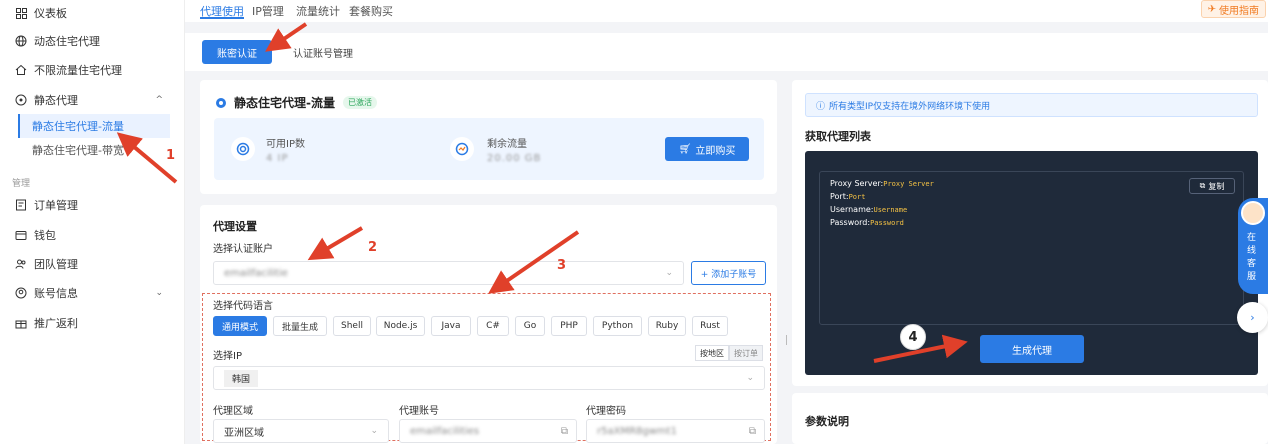 The width and height of the screenshot is (1268, 444). Describe the element at coordinates (21, 70) in the screenshot. I see `home-icon` at that location.